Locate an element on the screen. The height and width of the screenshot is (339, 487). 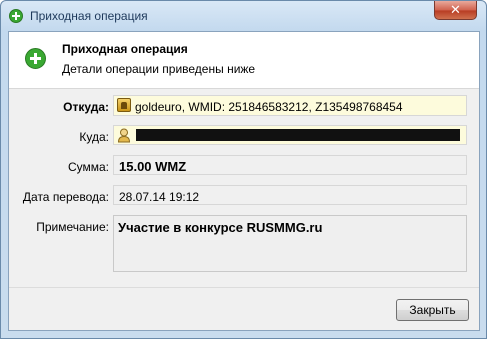
wallet-icon is located at coordinates (124, 105).